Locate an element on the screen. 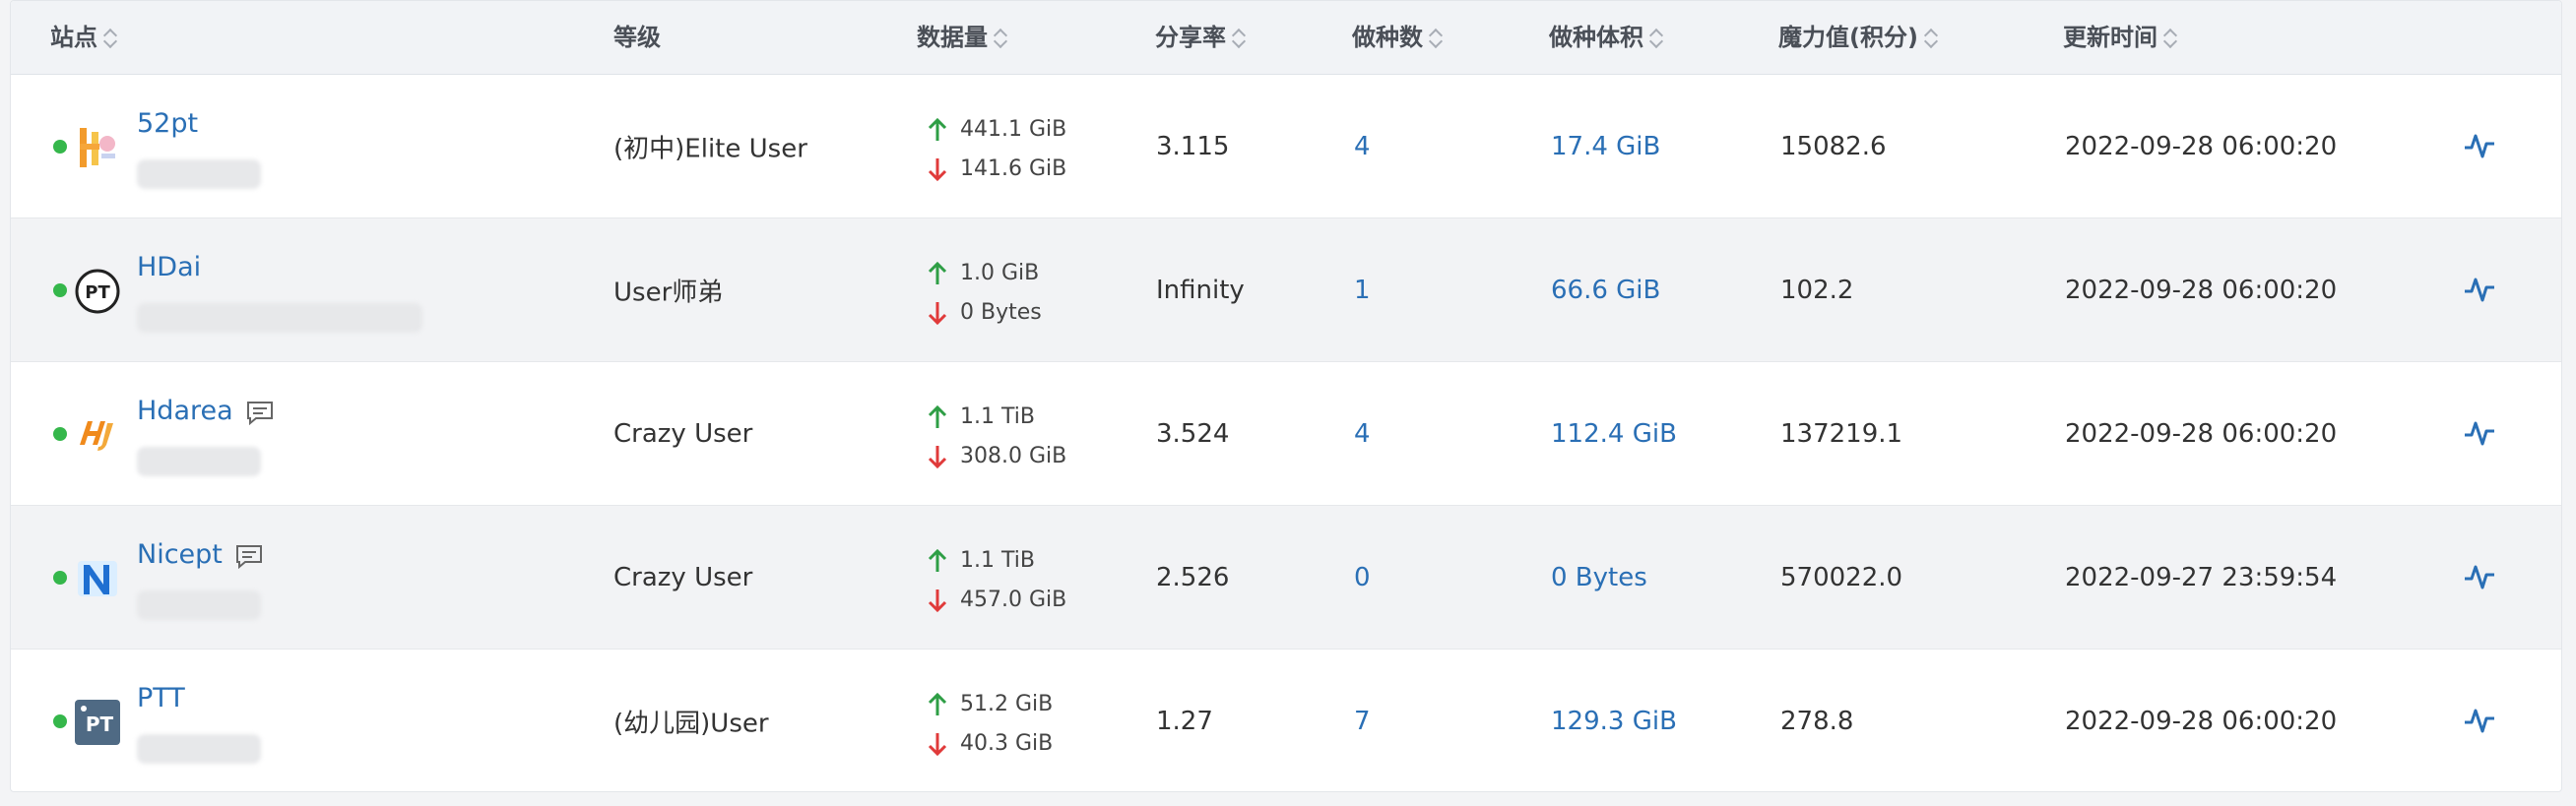  header-site: 站点 is located at coordinates (83, 37).